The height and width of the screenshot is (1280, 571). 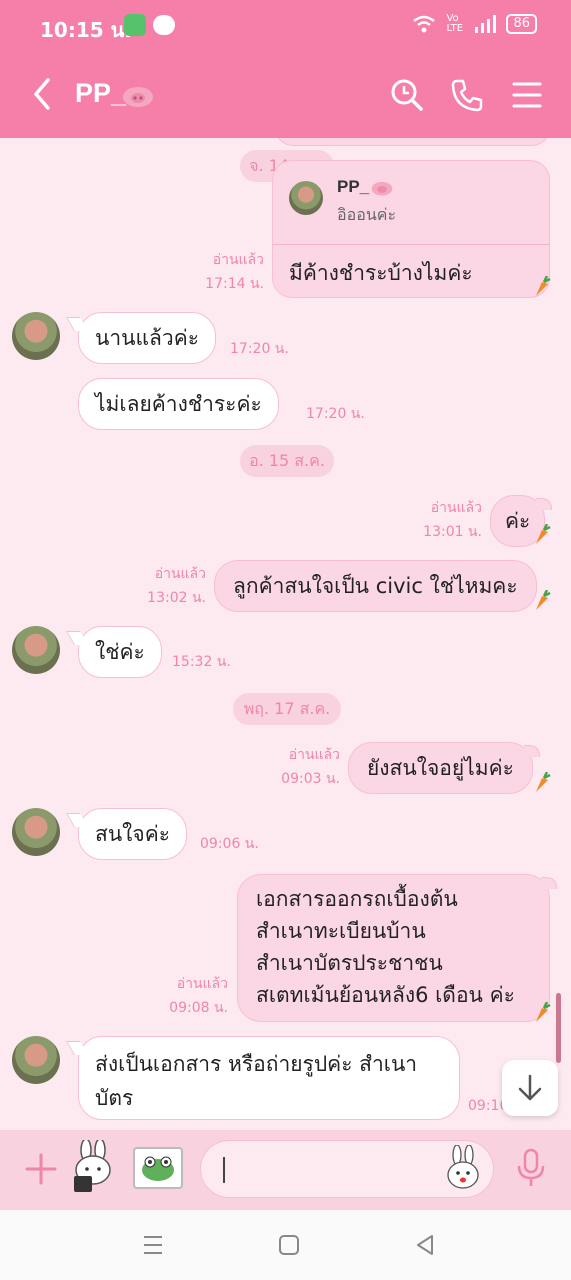 What do you see at coordinates (285, 95) in the screenshot?
I see `chat-header: PP_` at bounding box center [285, 95].